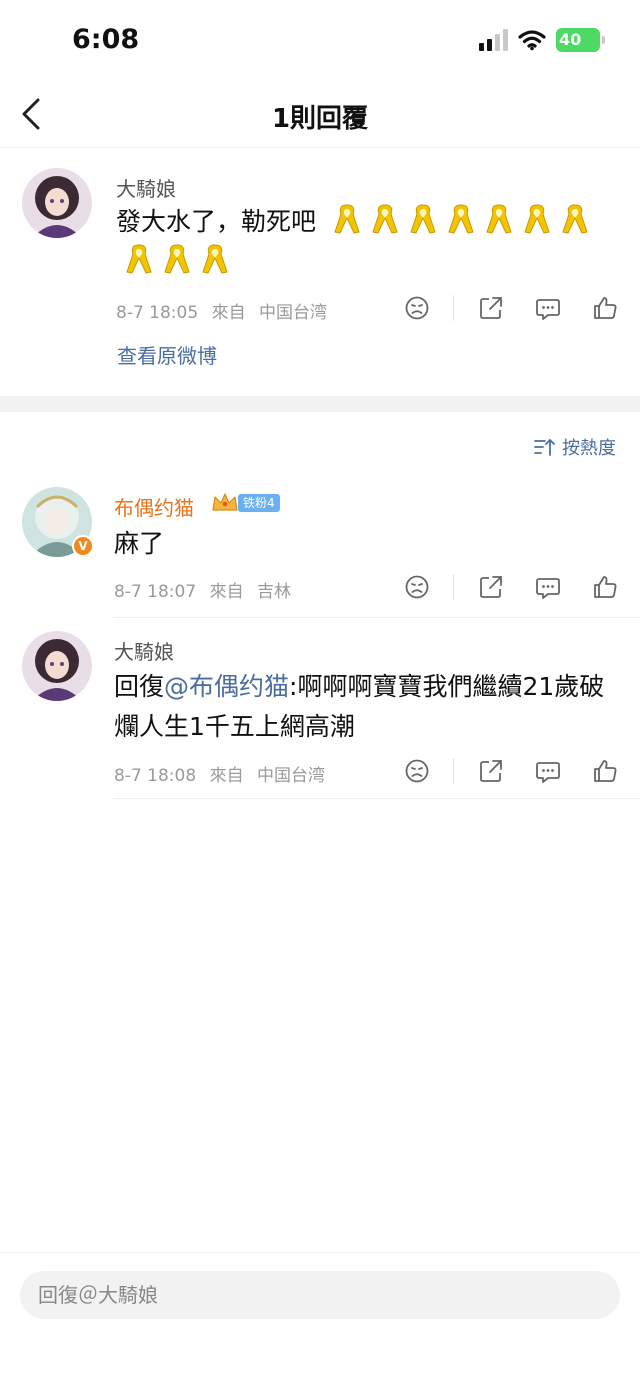  I want to click on commenter-name: 大騎娘, so click(144, 650).